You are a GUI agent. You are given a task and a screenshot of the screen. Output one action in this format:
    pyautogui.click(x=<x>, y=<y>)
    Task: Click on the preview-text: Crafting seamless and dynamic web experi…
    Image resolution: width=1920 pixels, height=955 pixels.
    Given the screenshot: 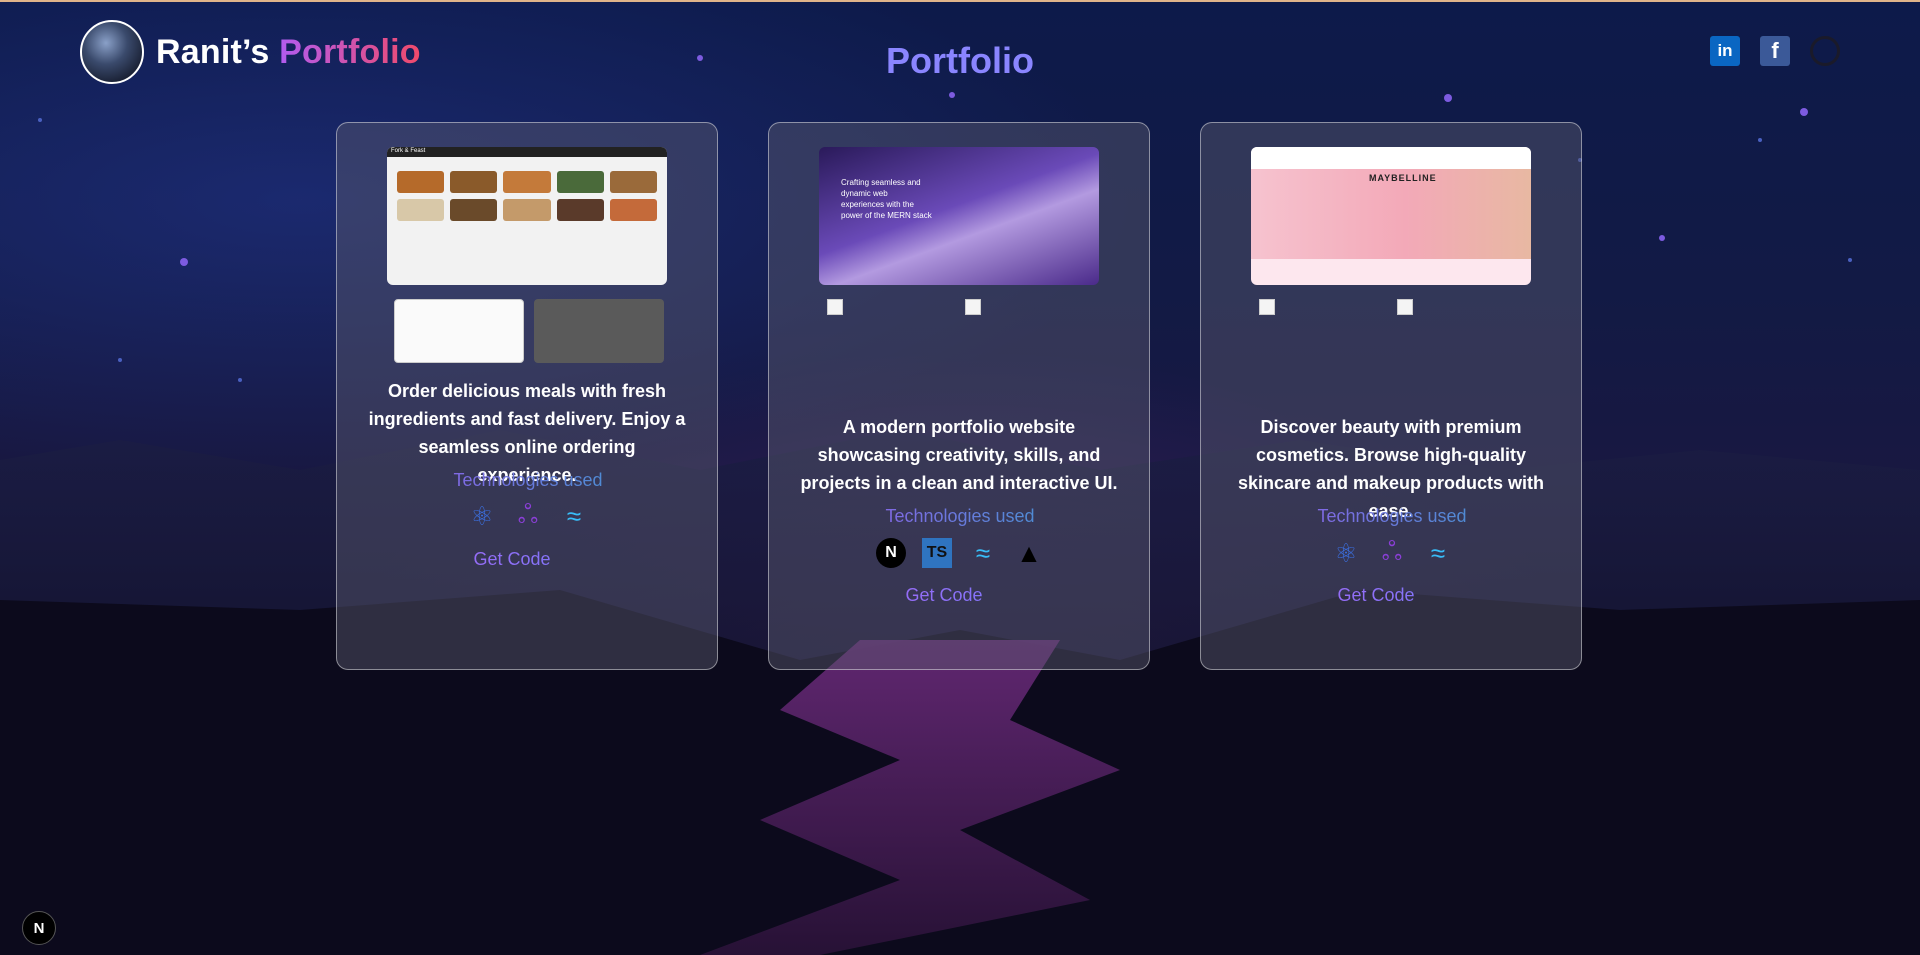 What is the action you would take?
    pyautogui.click(x=886, y=199)
    